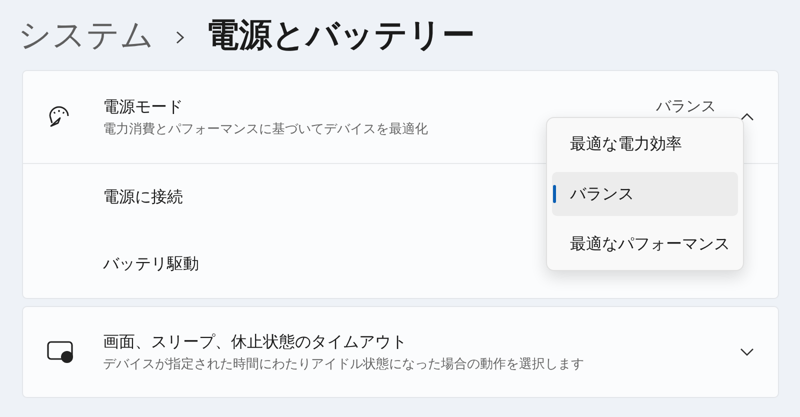 The height and width of the screenshot is (417, 800). I want to click on setting-title: 電源モード, so click(143, 107).